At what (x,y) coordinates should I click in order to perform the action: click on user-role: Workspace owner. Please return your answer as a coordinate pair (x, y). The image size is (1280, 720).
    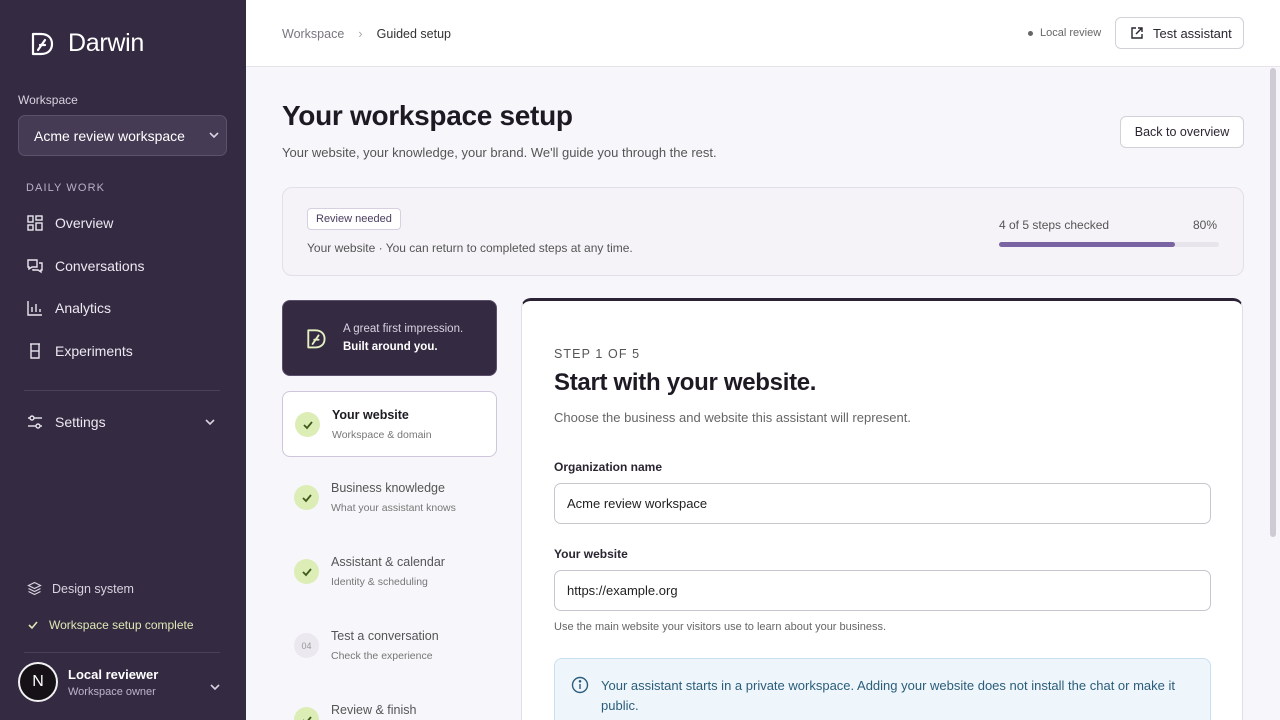
    Looking at the image, I should click on (112, 691).